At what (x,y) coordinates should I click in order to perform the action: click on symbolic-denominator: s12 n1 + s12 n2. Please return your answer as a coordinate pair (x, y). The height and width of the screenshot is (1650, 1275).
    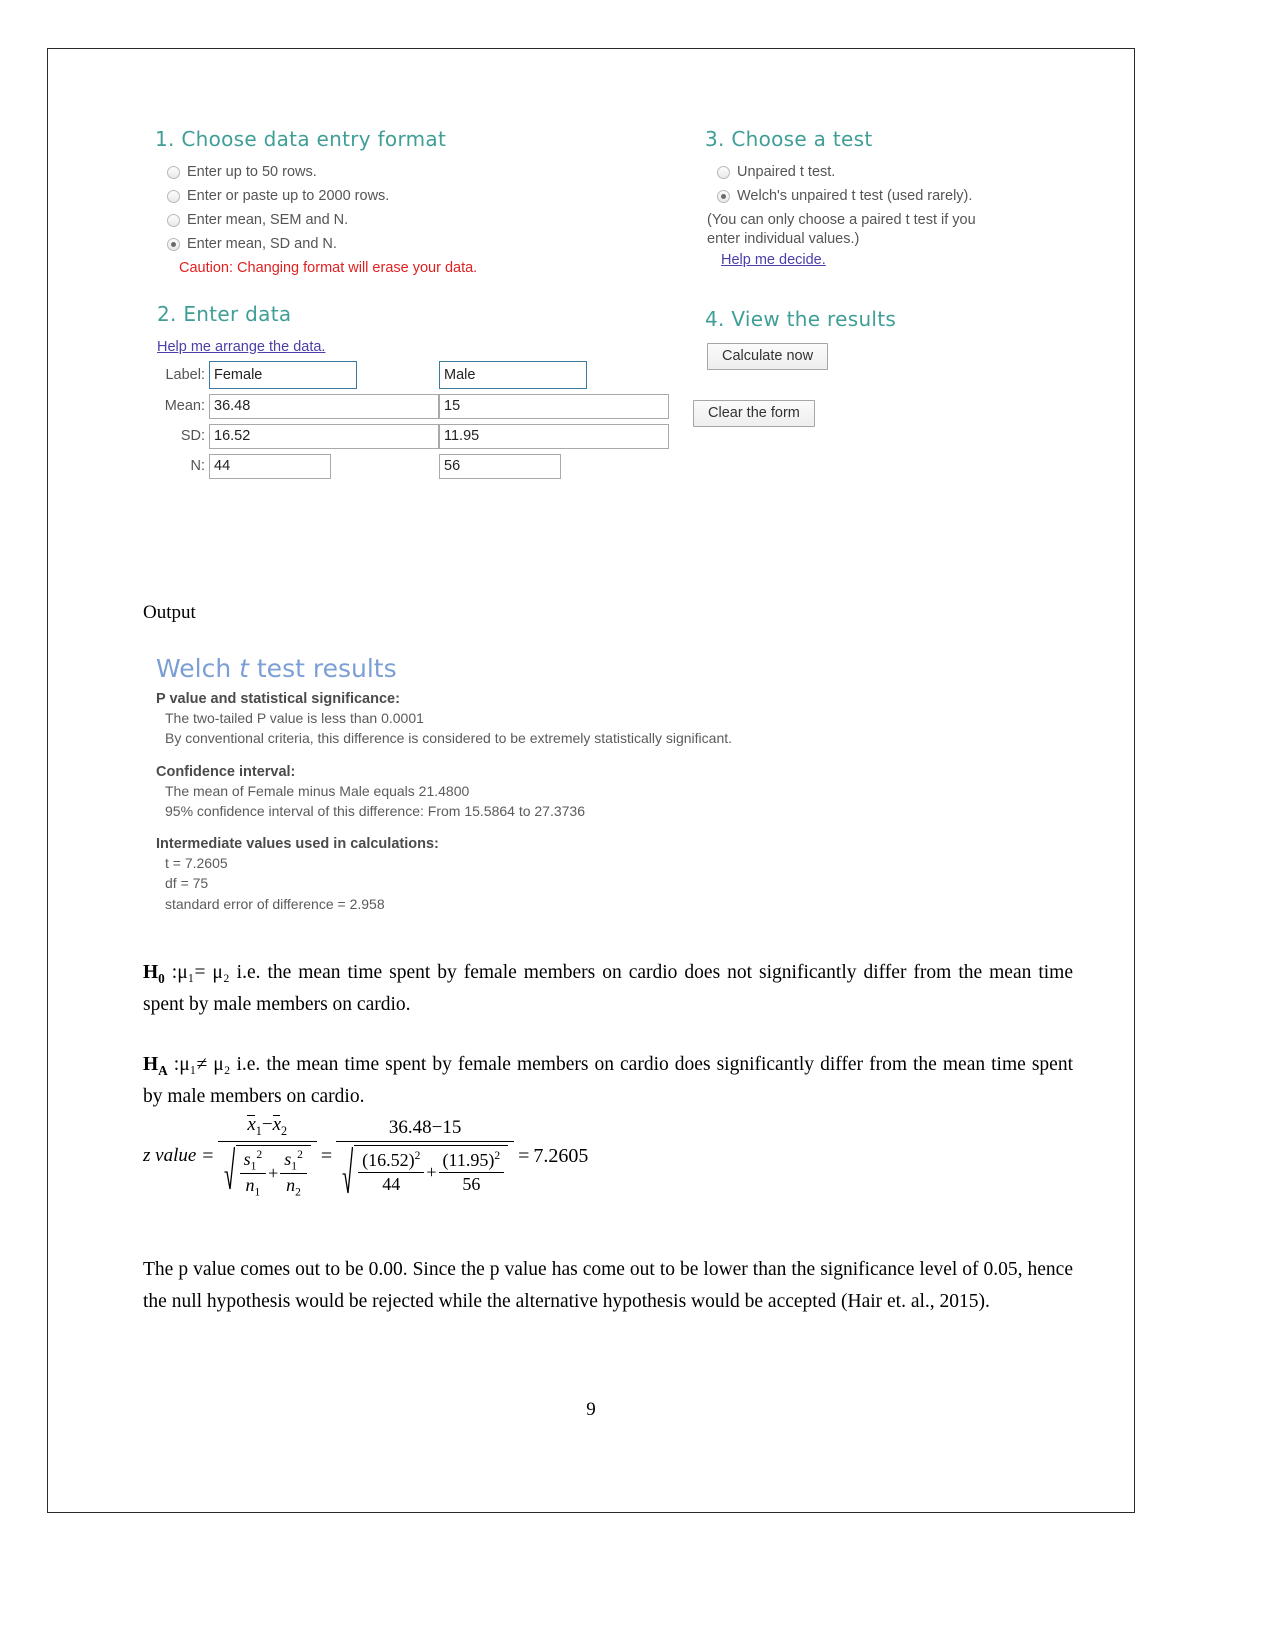
    Looking at the image, I should click on (267, 1170).